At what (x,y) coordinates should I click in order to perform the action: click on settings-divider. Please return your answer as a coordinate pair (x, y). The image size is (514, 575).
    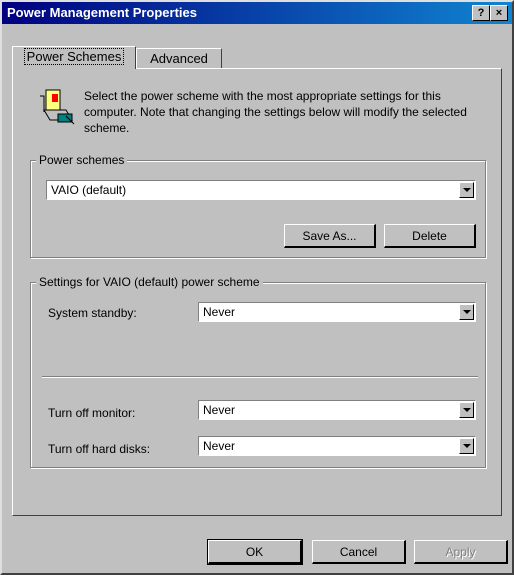
    Looking at the image, I should click on (260, 377).